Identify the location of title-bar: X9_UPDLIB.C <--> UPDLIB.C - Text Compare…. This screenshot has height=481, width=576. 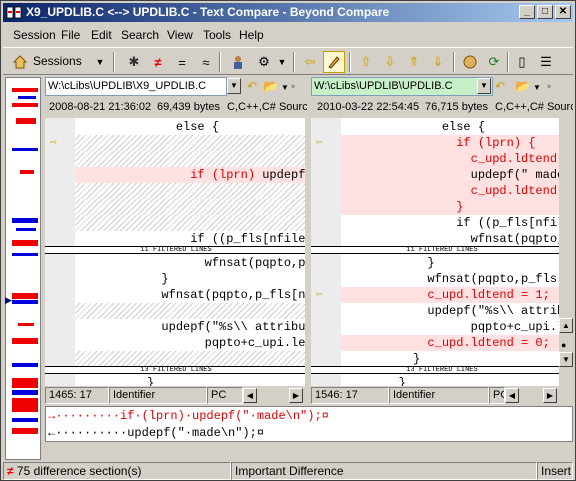
(288, 12).